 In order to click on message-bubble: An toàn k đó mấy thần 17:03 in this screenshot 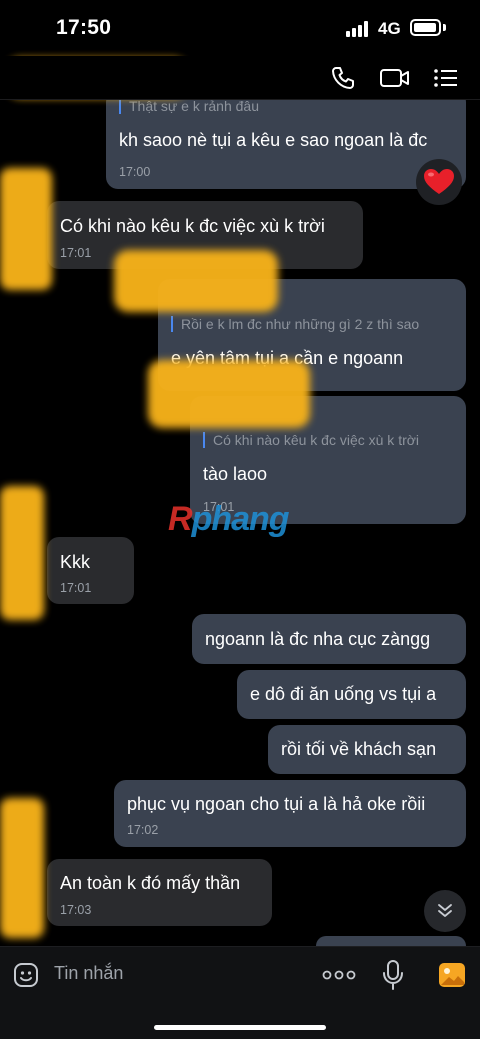, I will do `click(159, 892)`.